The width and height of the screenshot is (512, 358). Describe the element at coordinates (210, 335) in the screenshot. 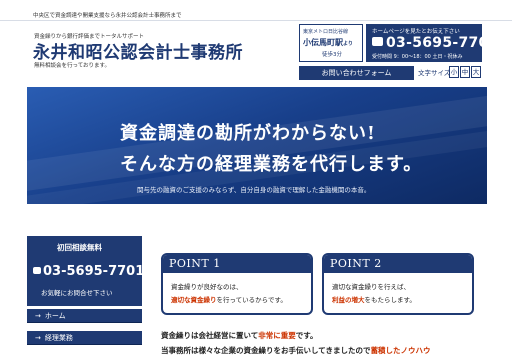

I see `body-text: 資金繰りは会社経営に置いて` at that location.